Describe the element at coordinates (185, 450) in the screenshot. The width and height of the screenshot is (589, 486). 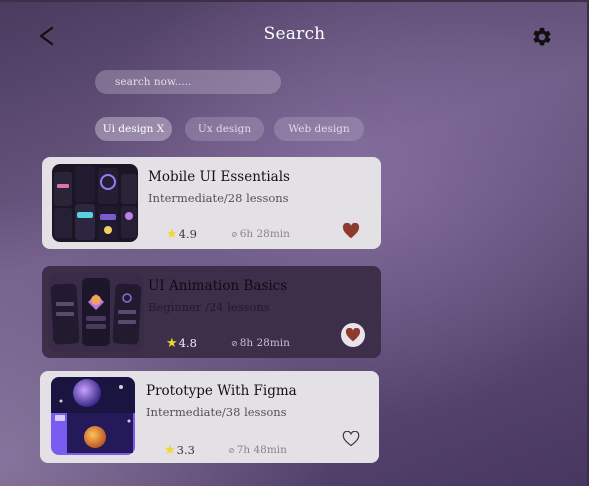
I see `rating-value: 3.3` at that location.